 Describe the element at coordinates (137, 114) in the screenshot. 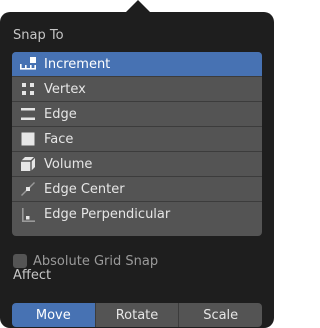

I see `snap-item-edge: Edge` at that location.